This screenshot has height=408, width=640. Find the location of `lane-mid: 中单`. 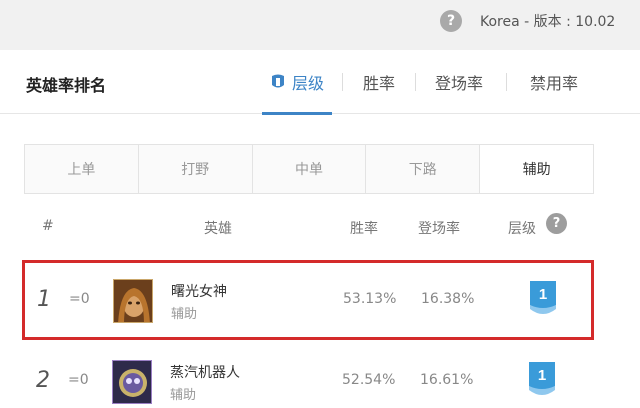

lane-mid: 中单 is located at coordinates (310, 169).